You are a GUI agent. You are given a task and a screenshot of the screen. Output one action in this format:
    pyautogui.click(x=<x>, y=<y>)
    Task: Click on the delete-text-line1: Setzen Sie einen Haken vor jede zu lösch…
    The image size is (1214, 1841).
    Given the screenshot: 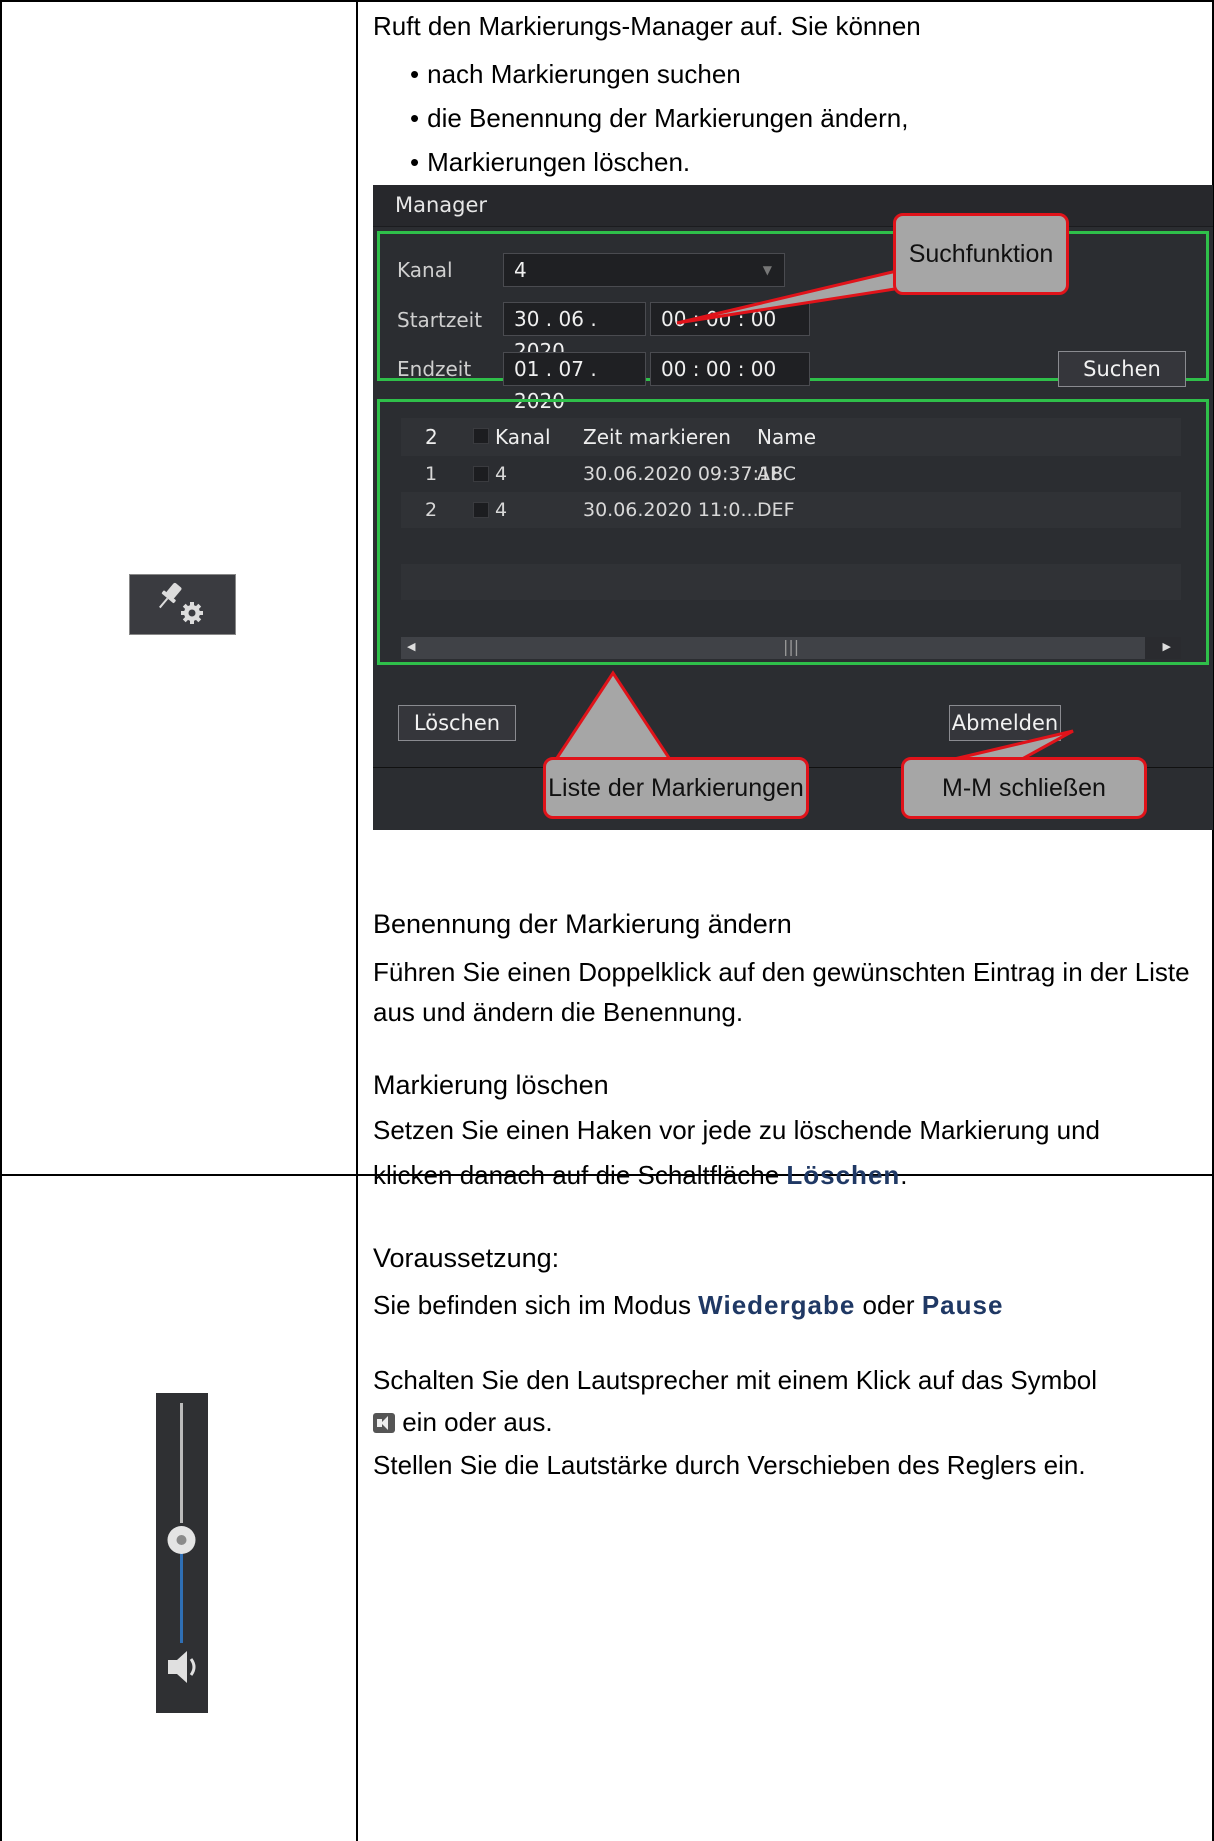 What is the action you would take?
    pyautogui.click(x=737, y=1130)
    